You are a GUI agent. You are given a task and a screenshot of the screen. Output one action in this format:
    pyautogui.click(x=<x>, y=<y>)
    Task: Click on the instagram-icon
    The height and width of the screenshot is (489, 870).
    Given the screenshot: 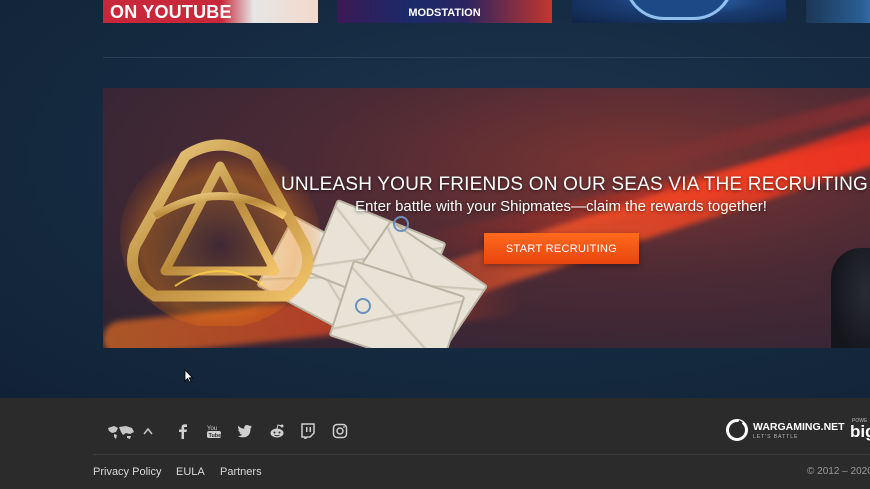 What is the action you would take?
    pyautogui.click(x=340, y=431)
    